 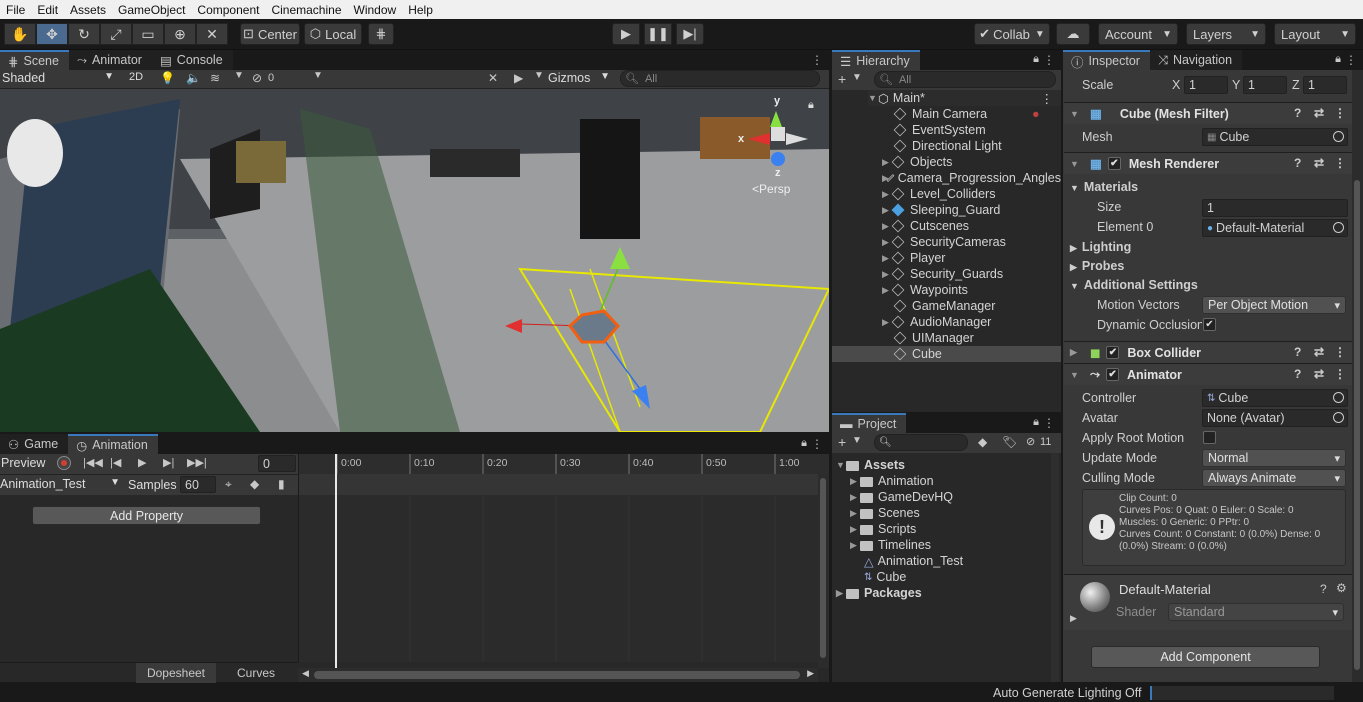 What do you see at coordinates (146, 515) in the screenshot?
I see `add-property-button: Add Property` at bounding box center [146, 515].